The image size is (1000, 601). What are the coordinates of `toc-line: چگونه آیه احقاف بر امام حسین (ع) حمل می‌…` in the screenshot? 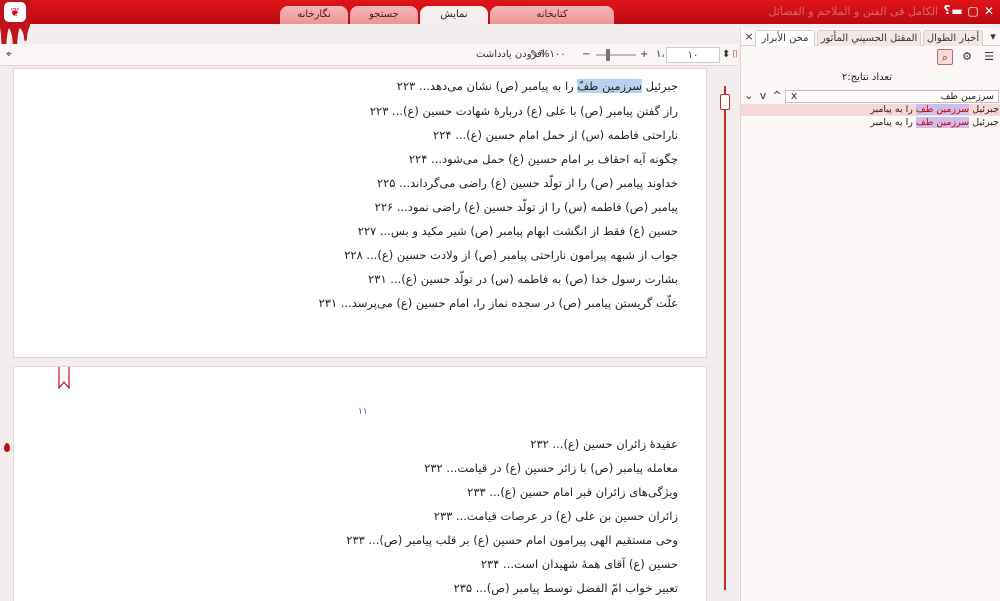 It's located at (543, 159).